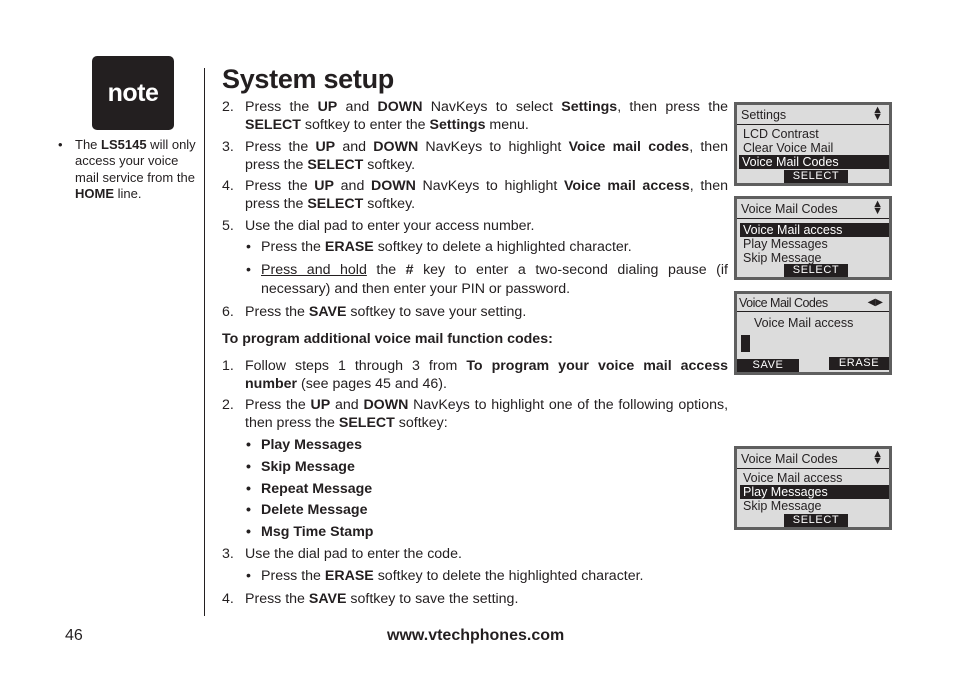 This screenshot has width=954, height=682. Describe the element at coordinates (311, 444) in the screenshot. I see `option-label: Play Messages` at that location.